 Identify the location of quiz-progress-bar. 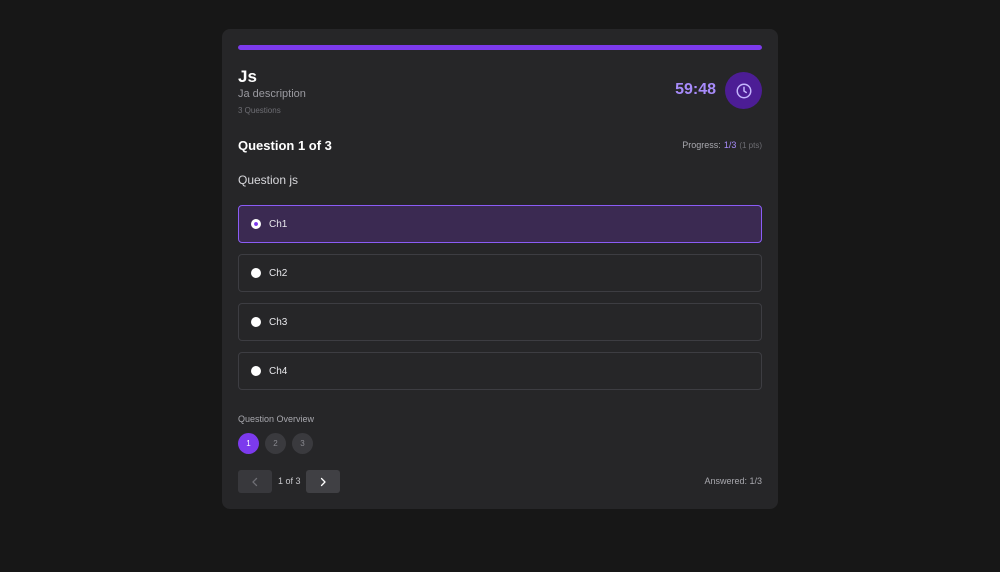
(500, 47).